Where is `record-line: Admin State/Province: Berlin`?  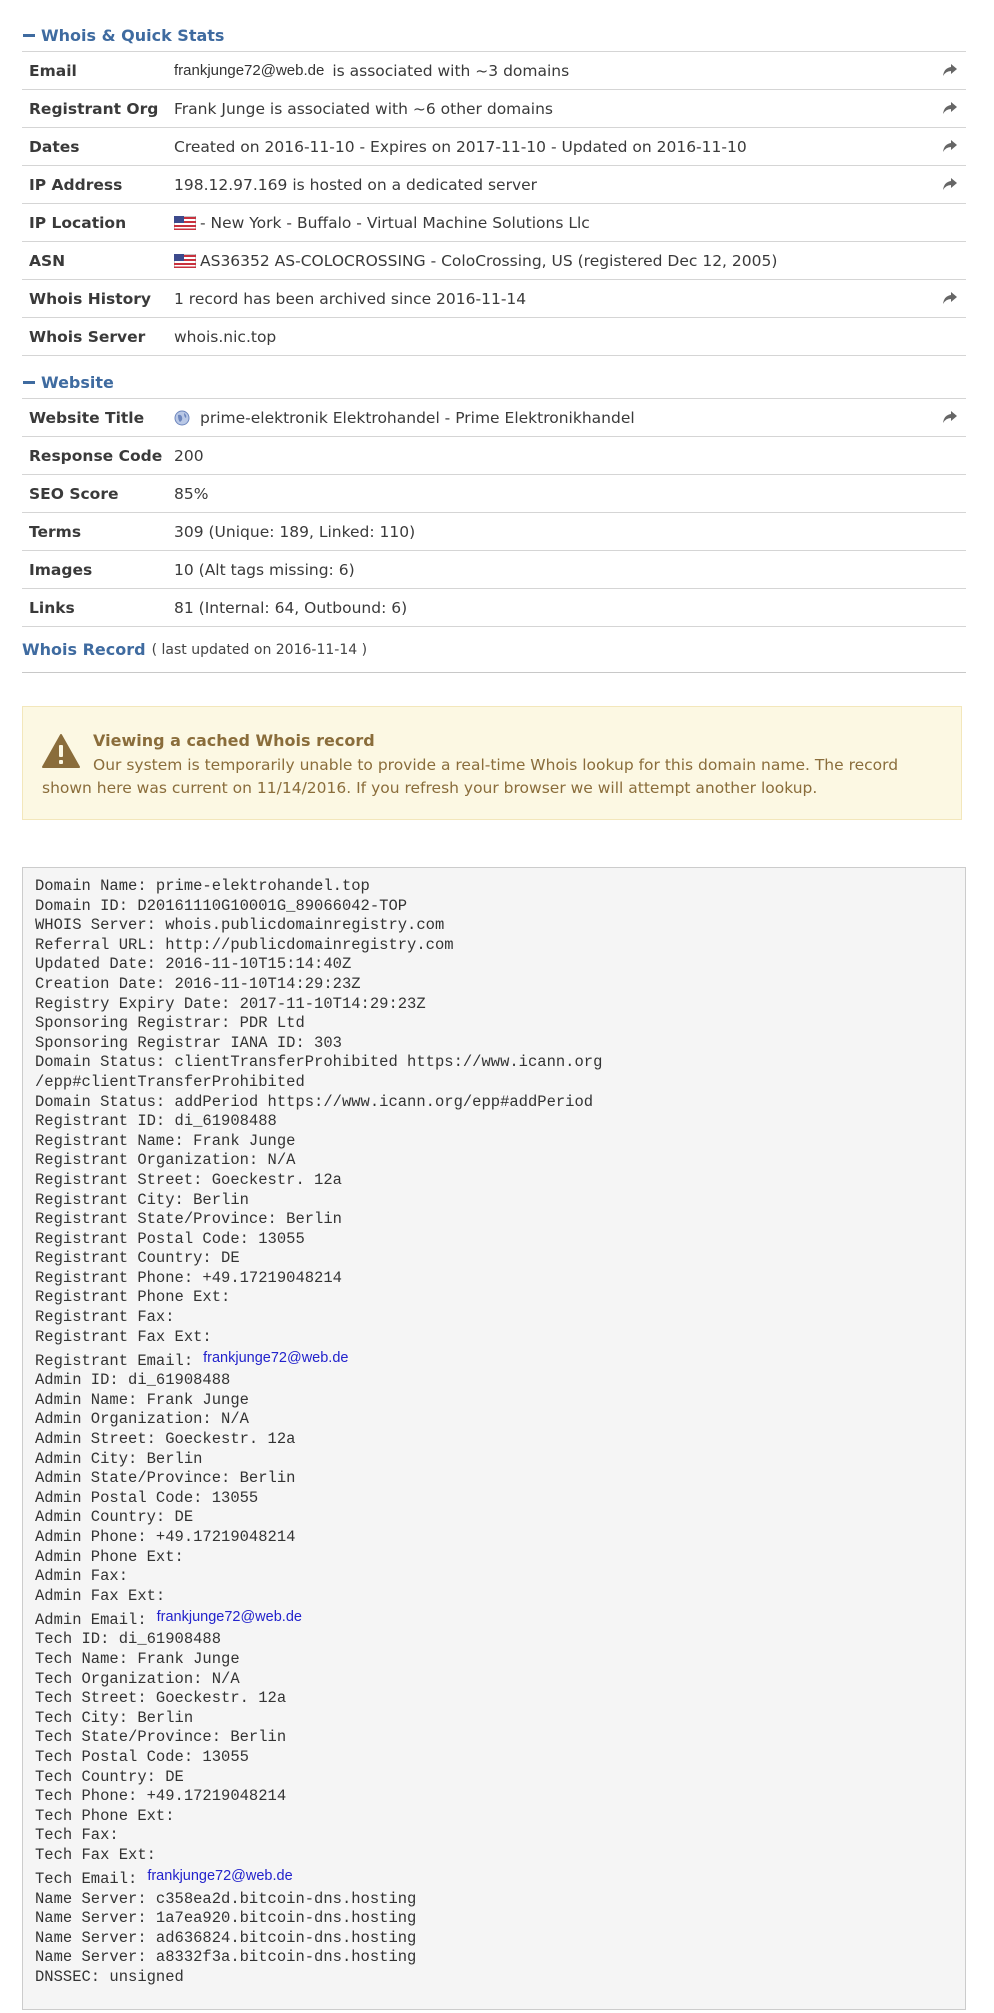
record-line: Admin State/Province: Berlin is located at coordinates (165, 1478).